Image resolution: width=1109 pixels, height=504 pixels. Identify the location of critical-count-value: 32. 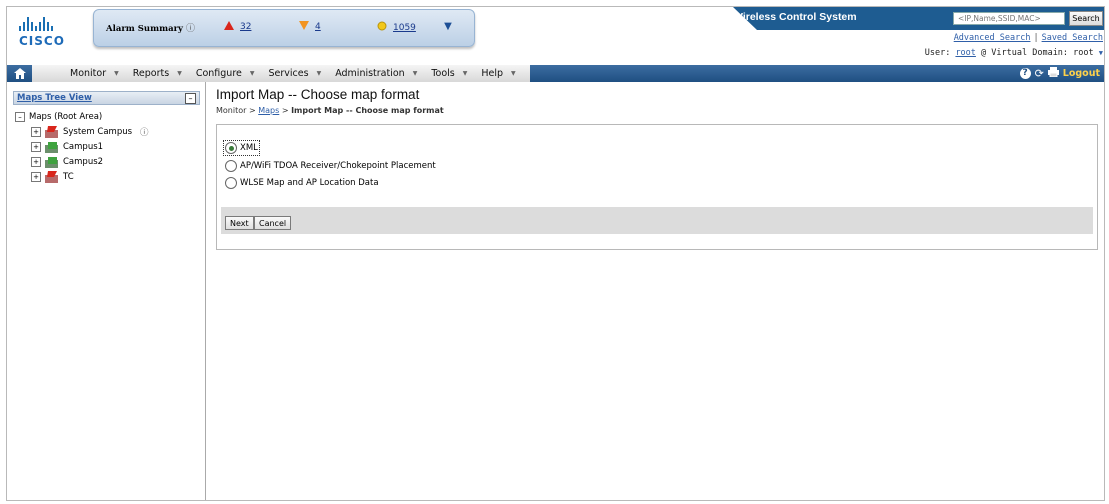
(246, 27).